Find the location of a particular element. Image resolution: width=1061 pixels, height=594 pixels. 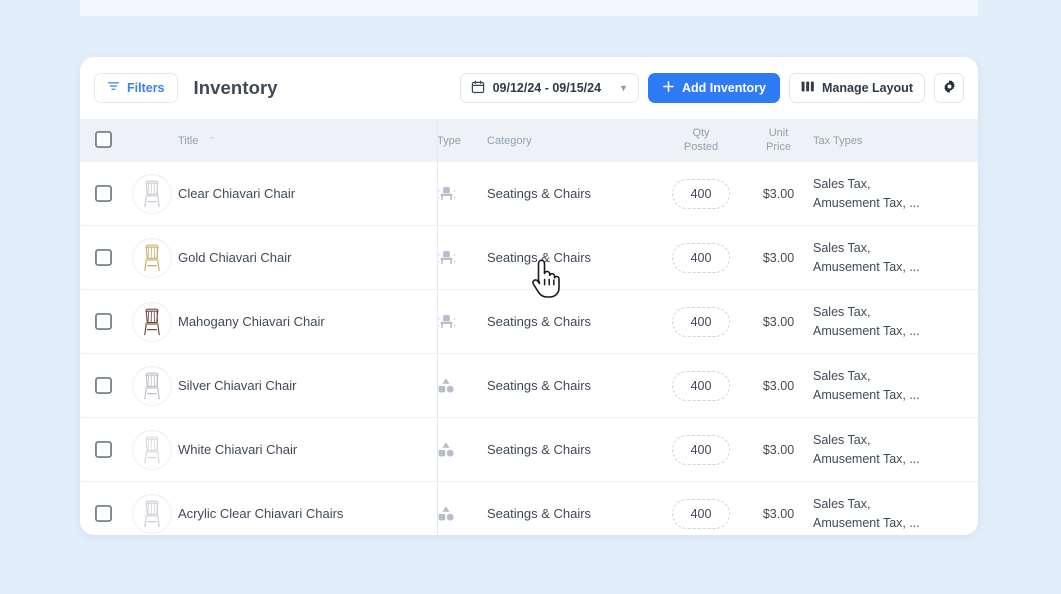

white-chiavari-chair-thumb is located at coordinates (152, 449).